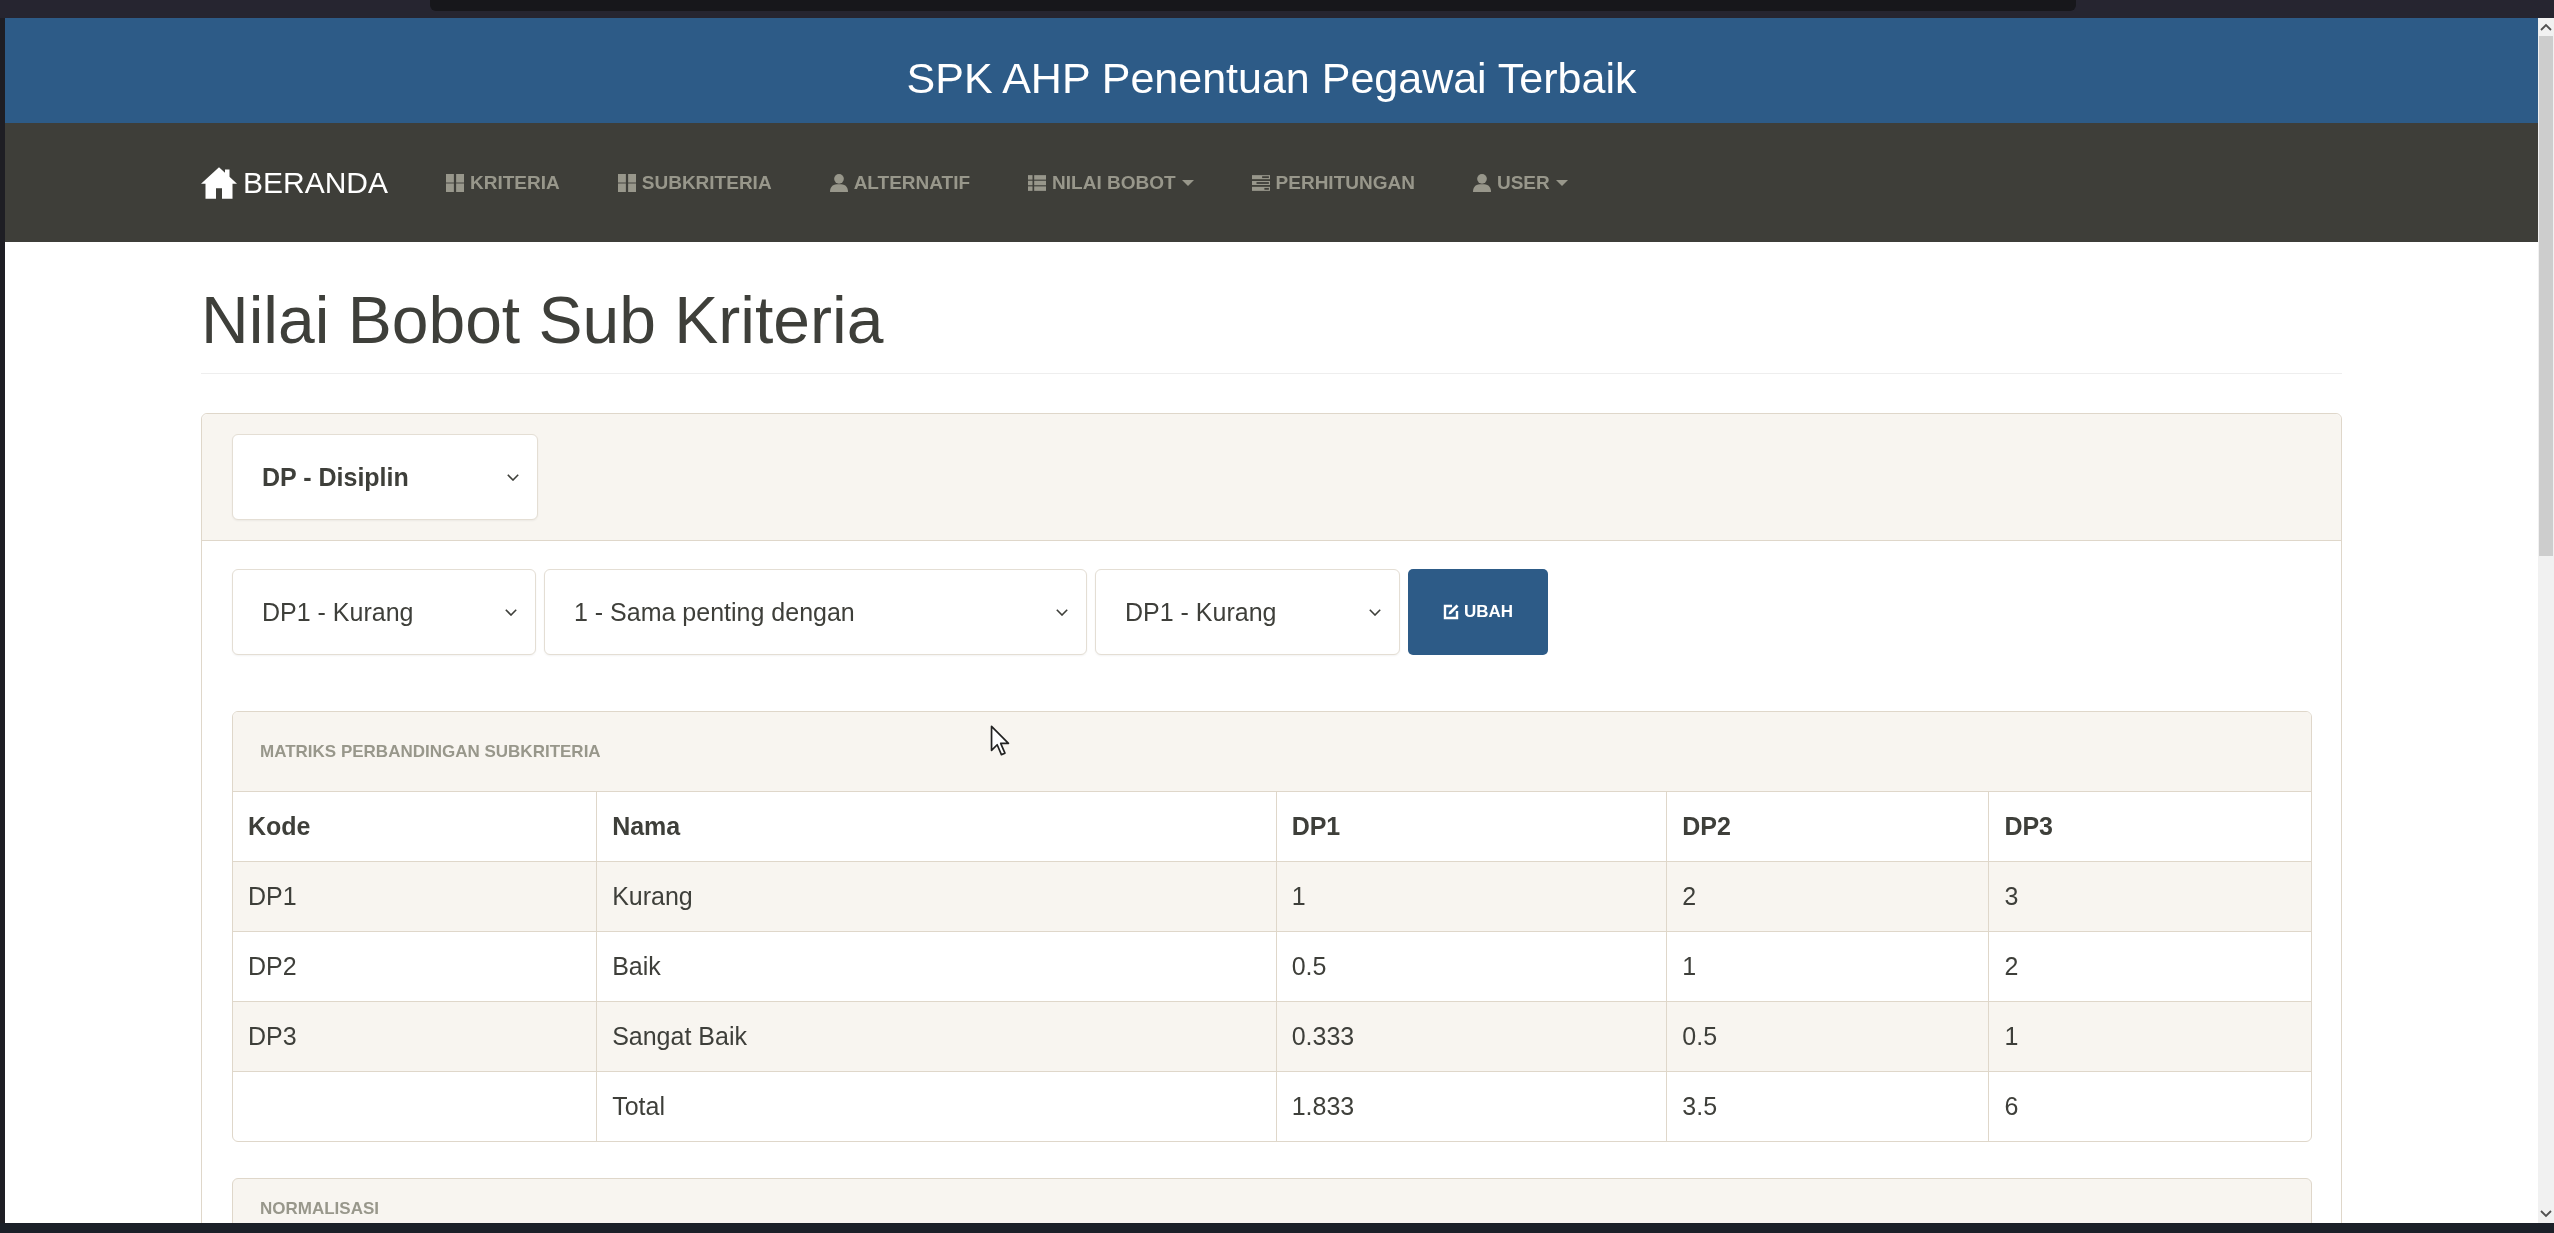  I want to click on criteria-select: DP - Disiplin, so click(385, 477).